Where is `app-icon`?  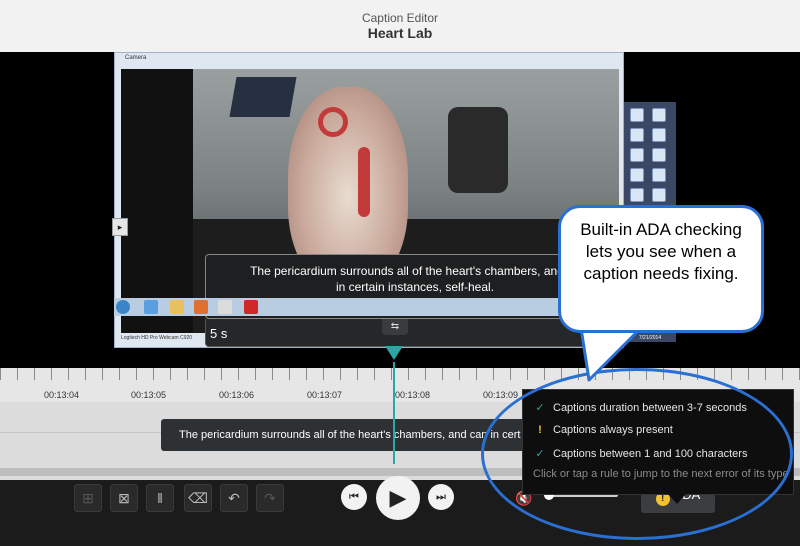 app-icon is located at coordinates (225, 307).